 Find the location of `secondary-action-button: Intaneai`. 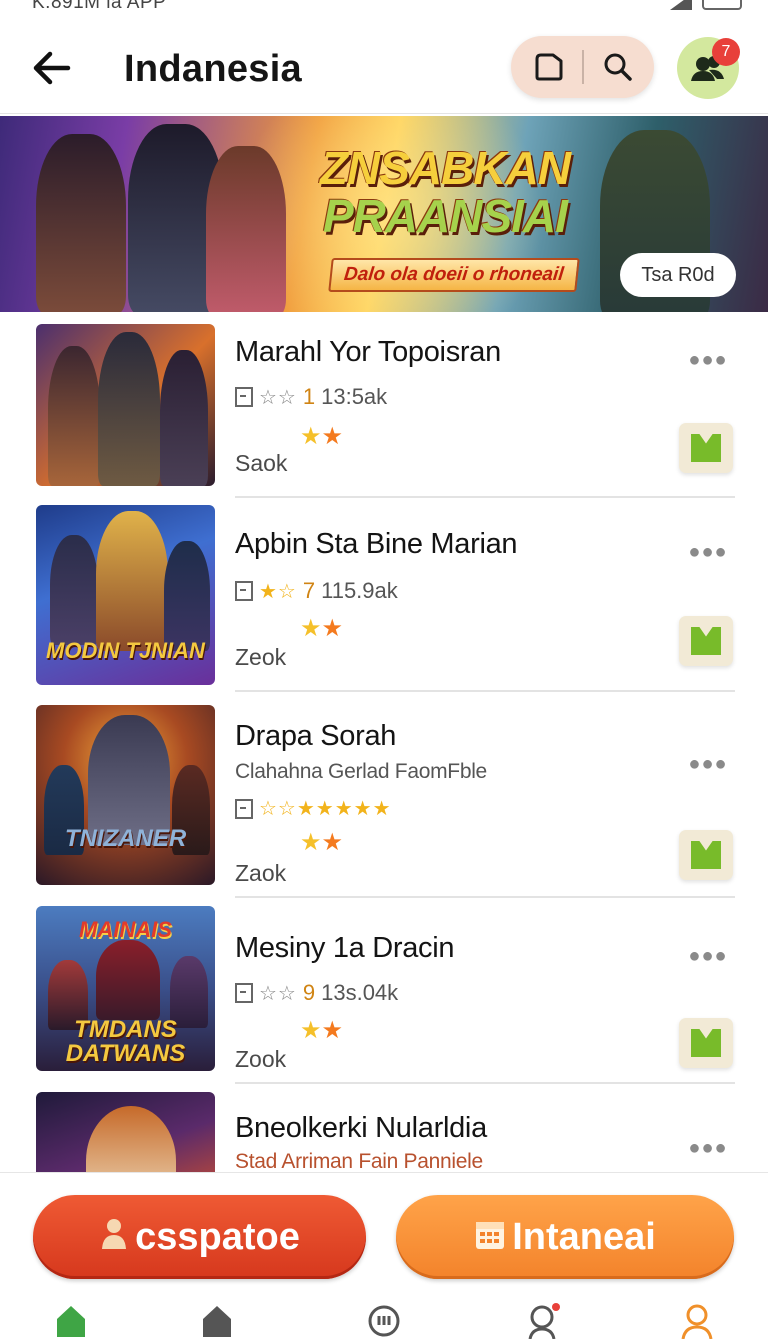

secondary-action-button: Intaneai is located at coordinates (565, 1237).